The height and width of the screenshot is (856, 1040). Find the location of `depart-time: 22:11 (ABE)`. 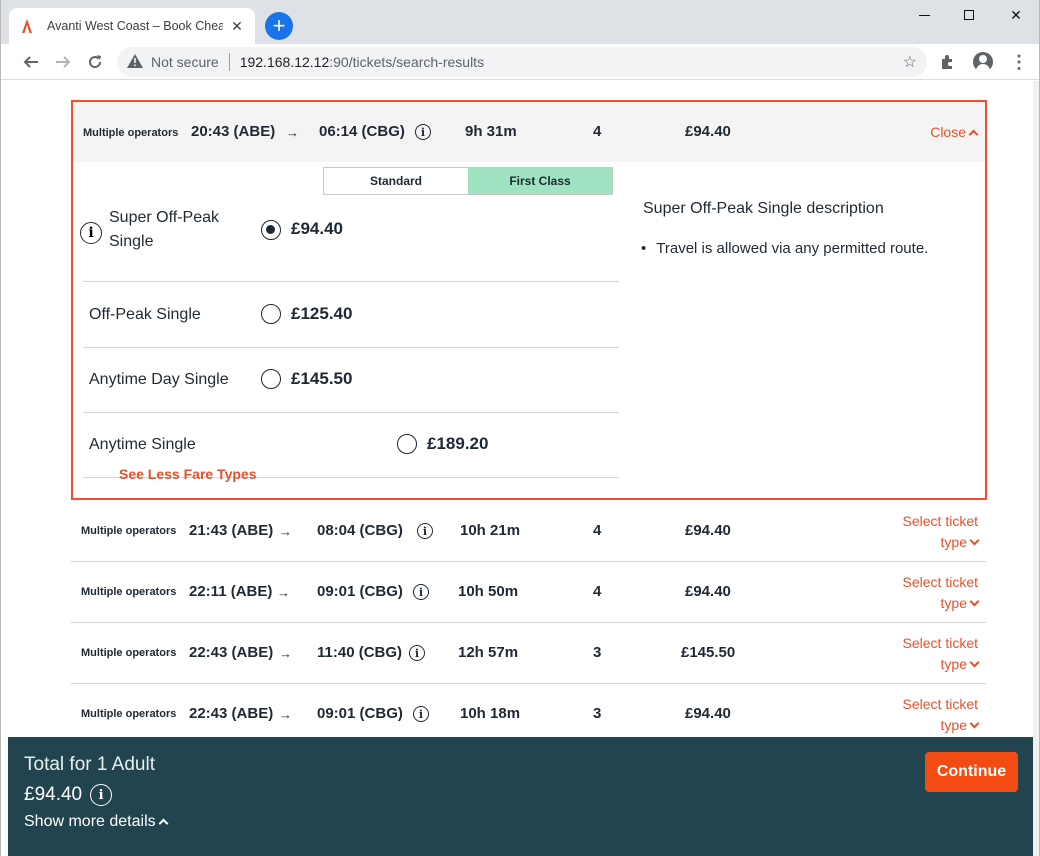

depart-time: 22:11 (ABE) is located at coordinates (231, 591).